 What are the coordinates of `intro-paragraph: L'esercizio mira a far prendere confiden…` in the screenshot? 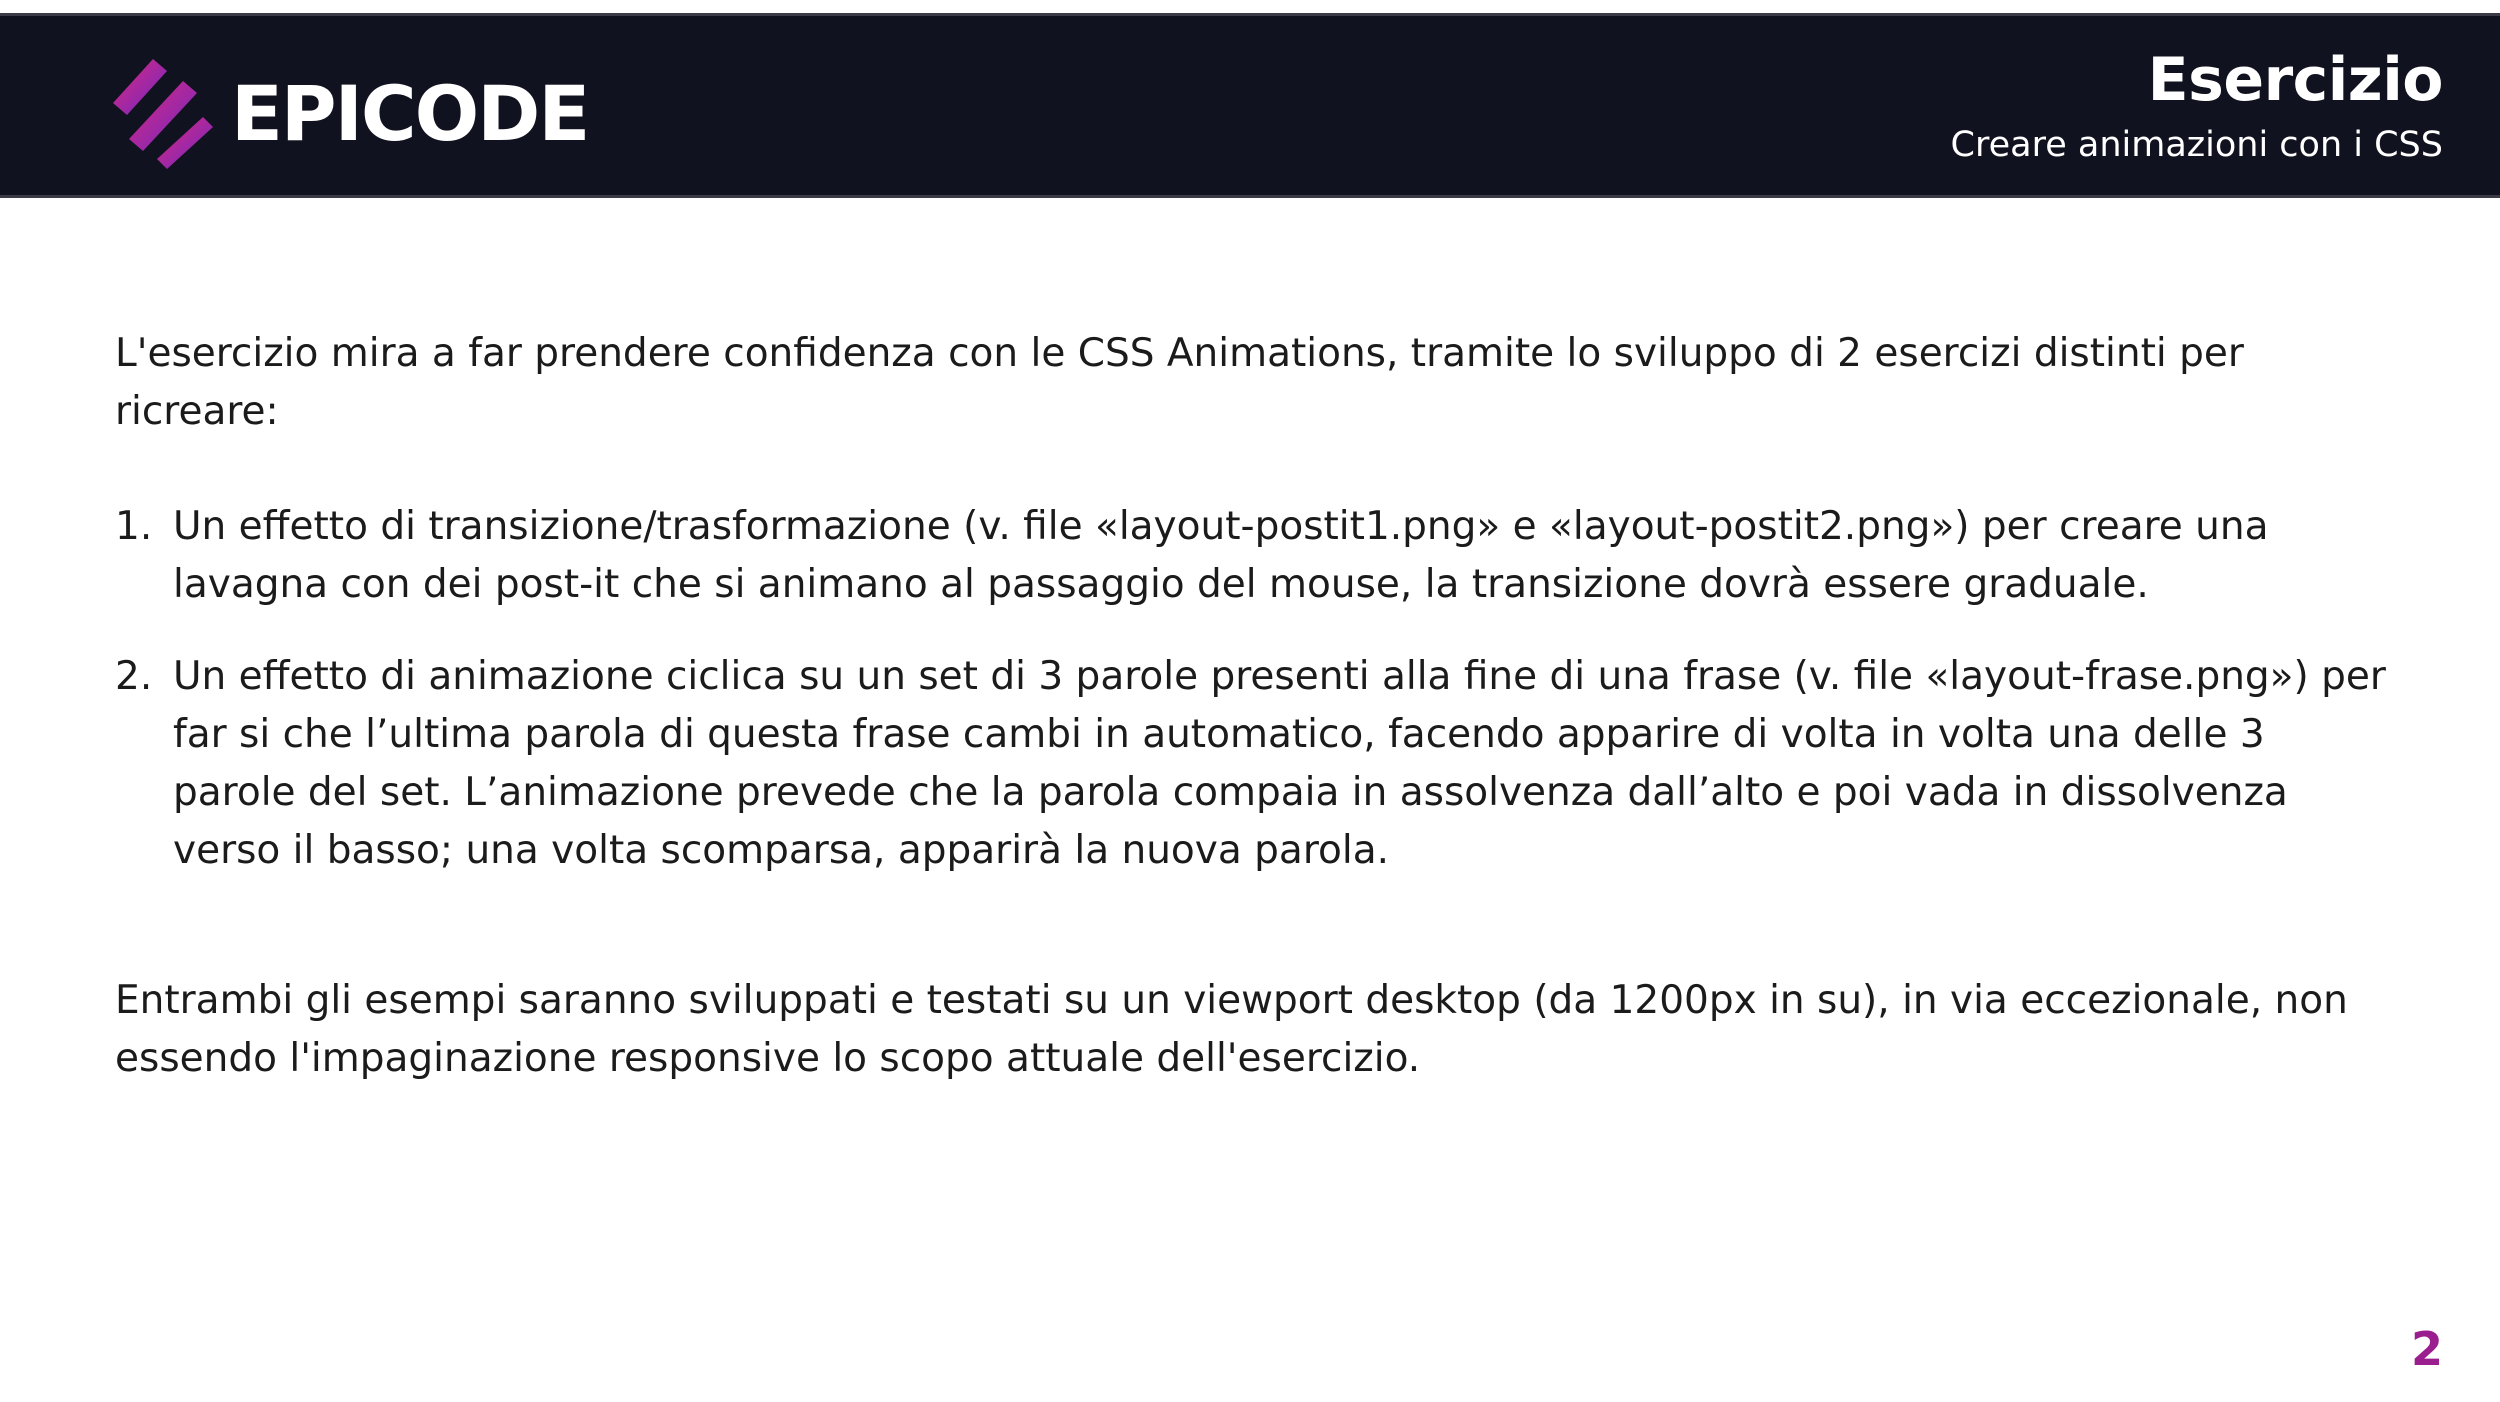 It's located at (1179, 382).